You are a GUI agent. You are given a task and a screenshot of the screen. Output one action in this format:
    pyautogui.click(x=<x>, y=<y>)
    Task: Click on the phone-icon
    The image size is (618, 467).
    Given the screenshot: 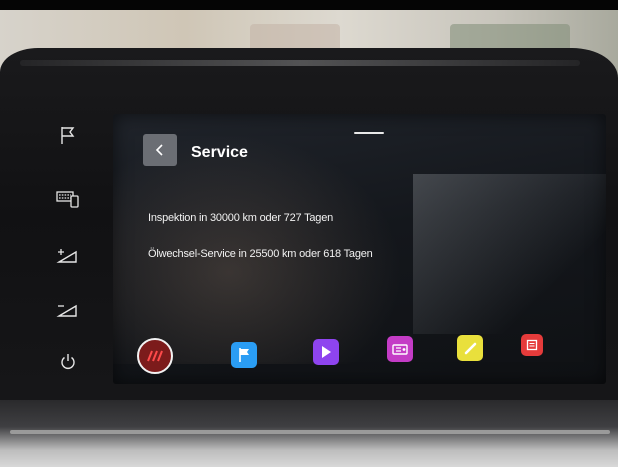 What is the action you would take?
    pyautogui.click(x=470, y=348)
    